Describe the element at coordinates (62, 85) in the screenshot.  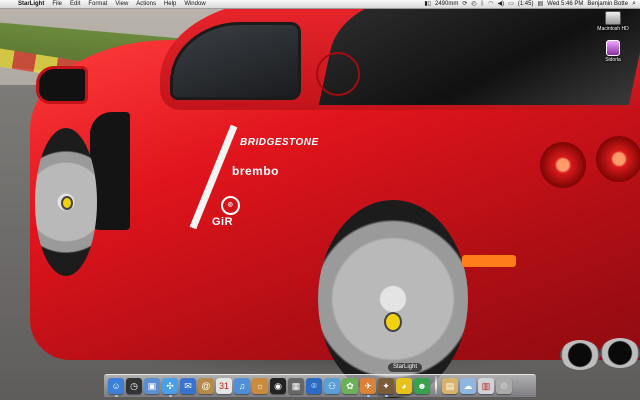
I see `wallpaper-mirror` at that location.